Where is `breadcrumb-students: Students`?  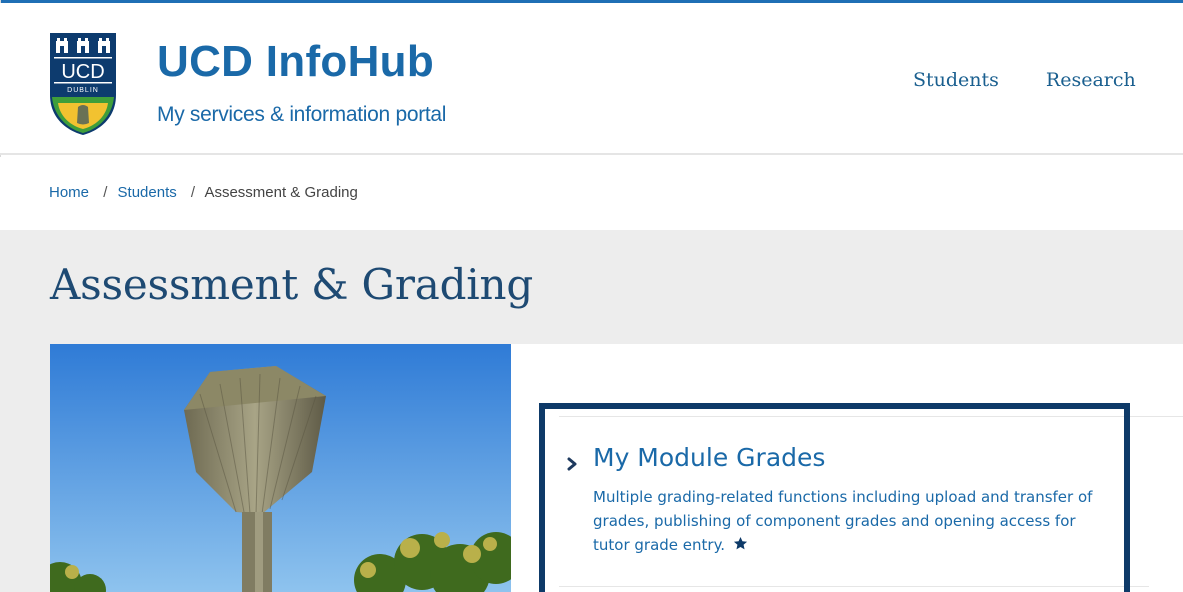
breadcrumb-students: Students is located at coordinates (147, 192).